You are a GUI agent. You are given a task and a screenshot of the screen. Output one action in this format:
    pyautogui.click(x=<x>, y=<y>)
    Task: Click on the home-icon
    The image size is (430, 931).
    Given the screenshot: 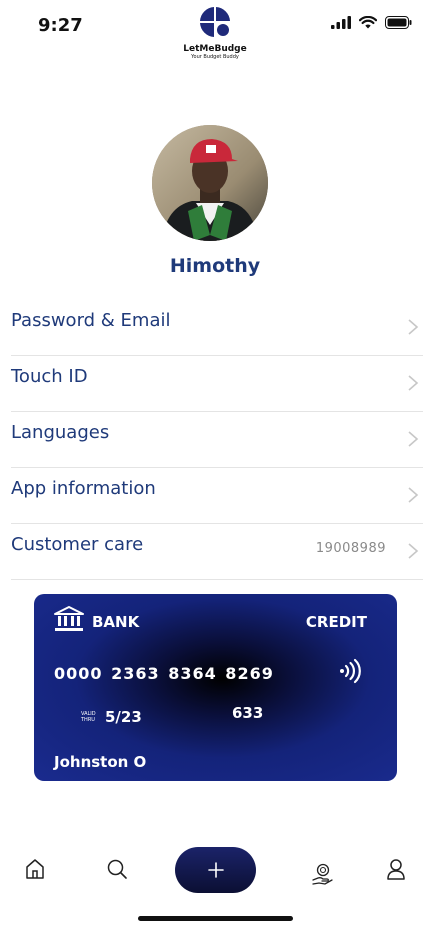 What is the action you would take?
    pyautogui.click(x=35, y=869)
    